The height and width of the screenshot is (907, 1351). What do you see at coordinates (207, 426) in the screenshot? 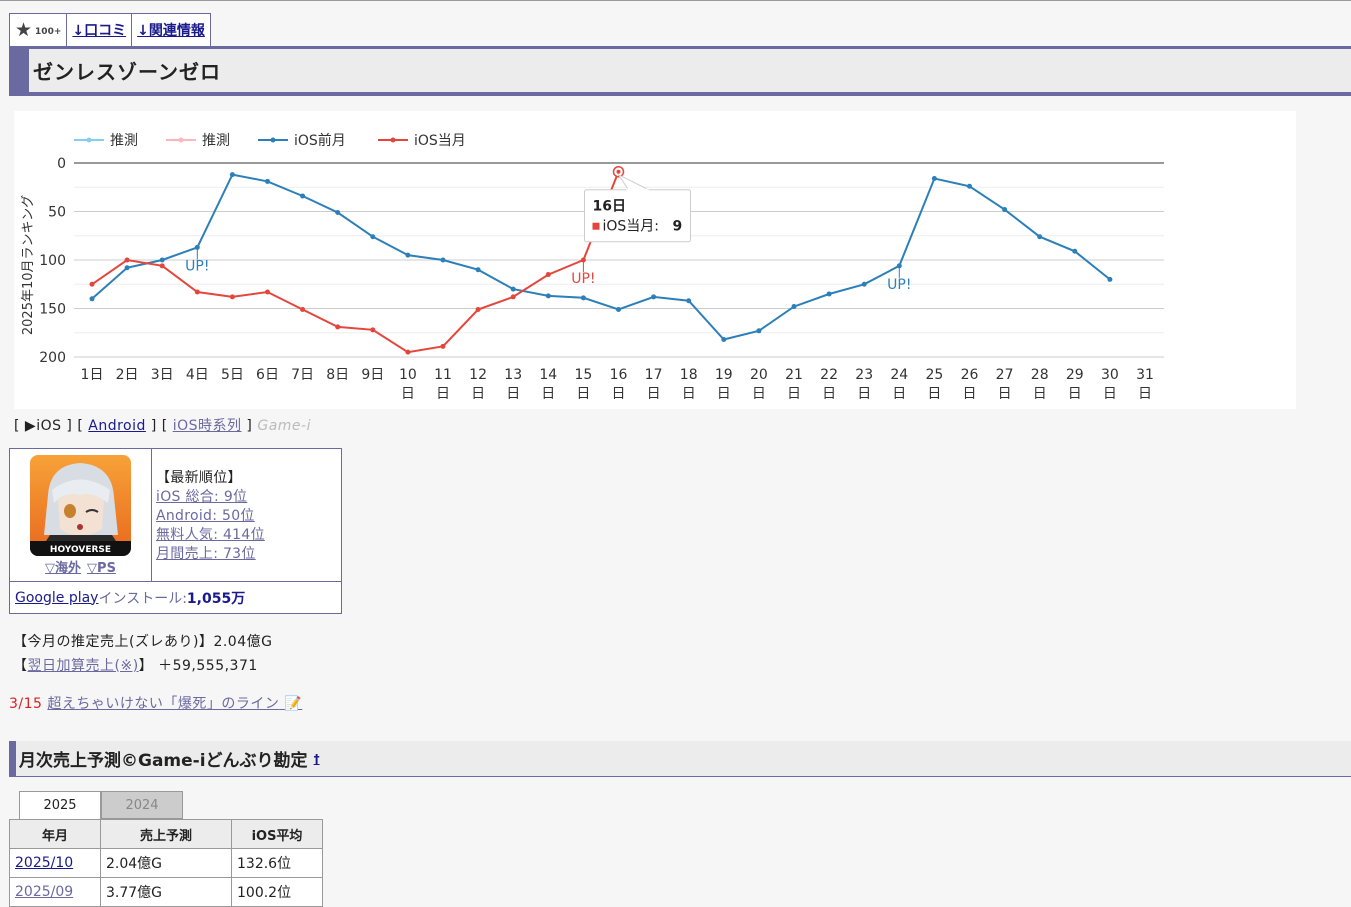
I see `platform-ios-timeline-link: iOS時系列` at bounding box center [207, 426].